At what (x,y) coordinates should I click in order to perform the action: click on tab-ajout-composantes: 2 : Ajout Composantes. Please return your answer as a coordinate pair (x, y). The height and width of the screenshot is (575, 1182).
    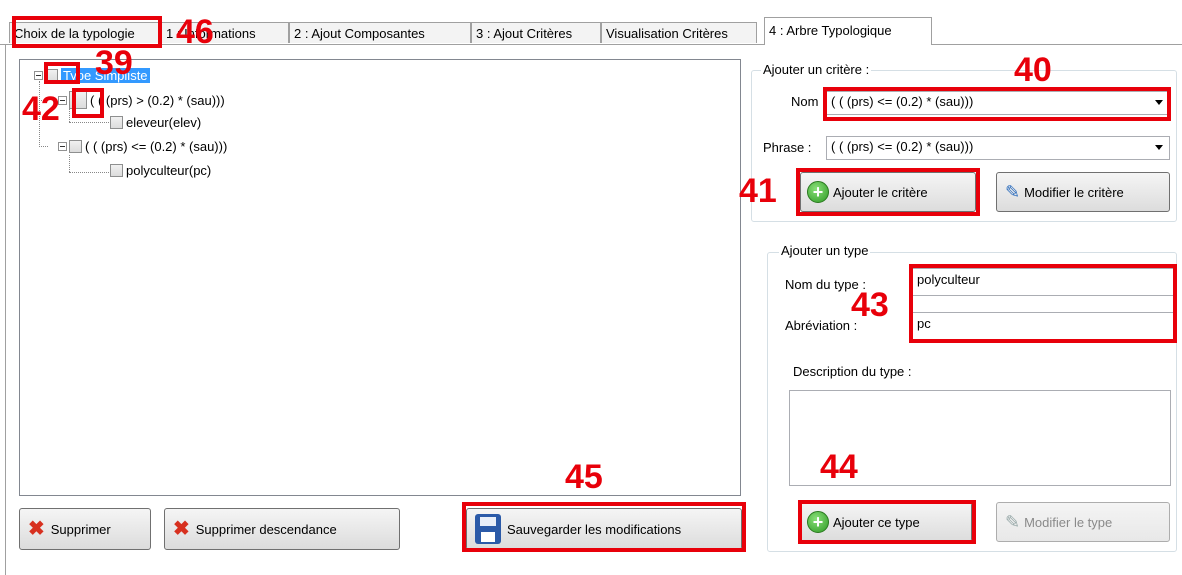
    Looking at the image, I should click on (380, 32).